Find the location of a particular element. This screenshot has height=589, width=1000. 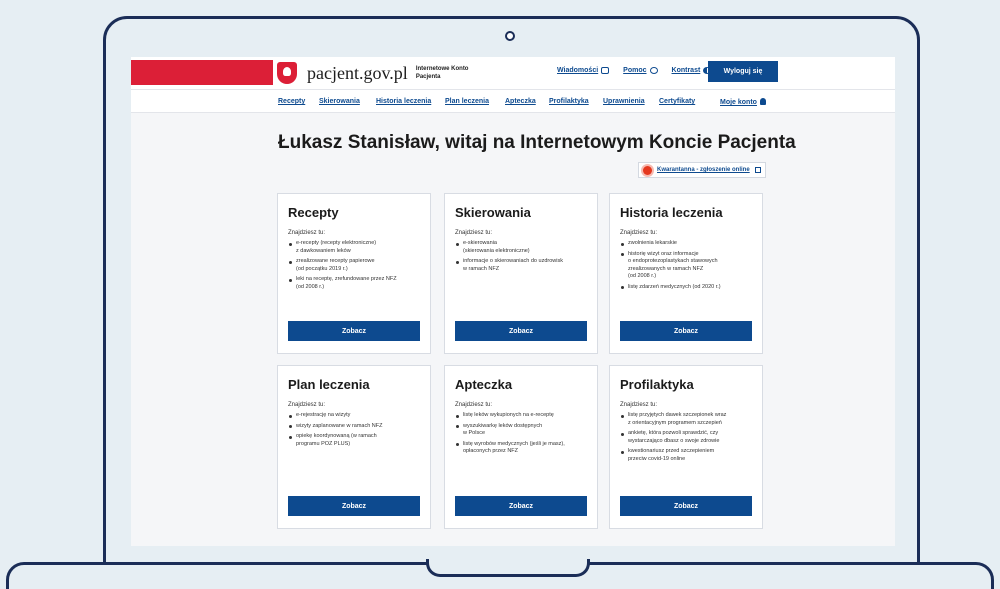

see-skierowania-button: Zobacz is located at coordinates (521, 331).